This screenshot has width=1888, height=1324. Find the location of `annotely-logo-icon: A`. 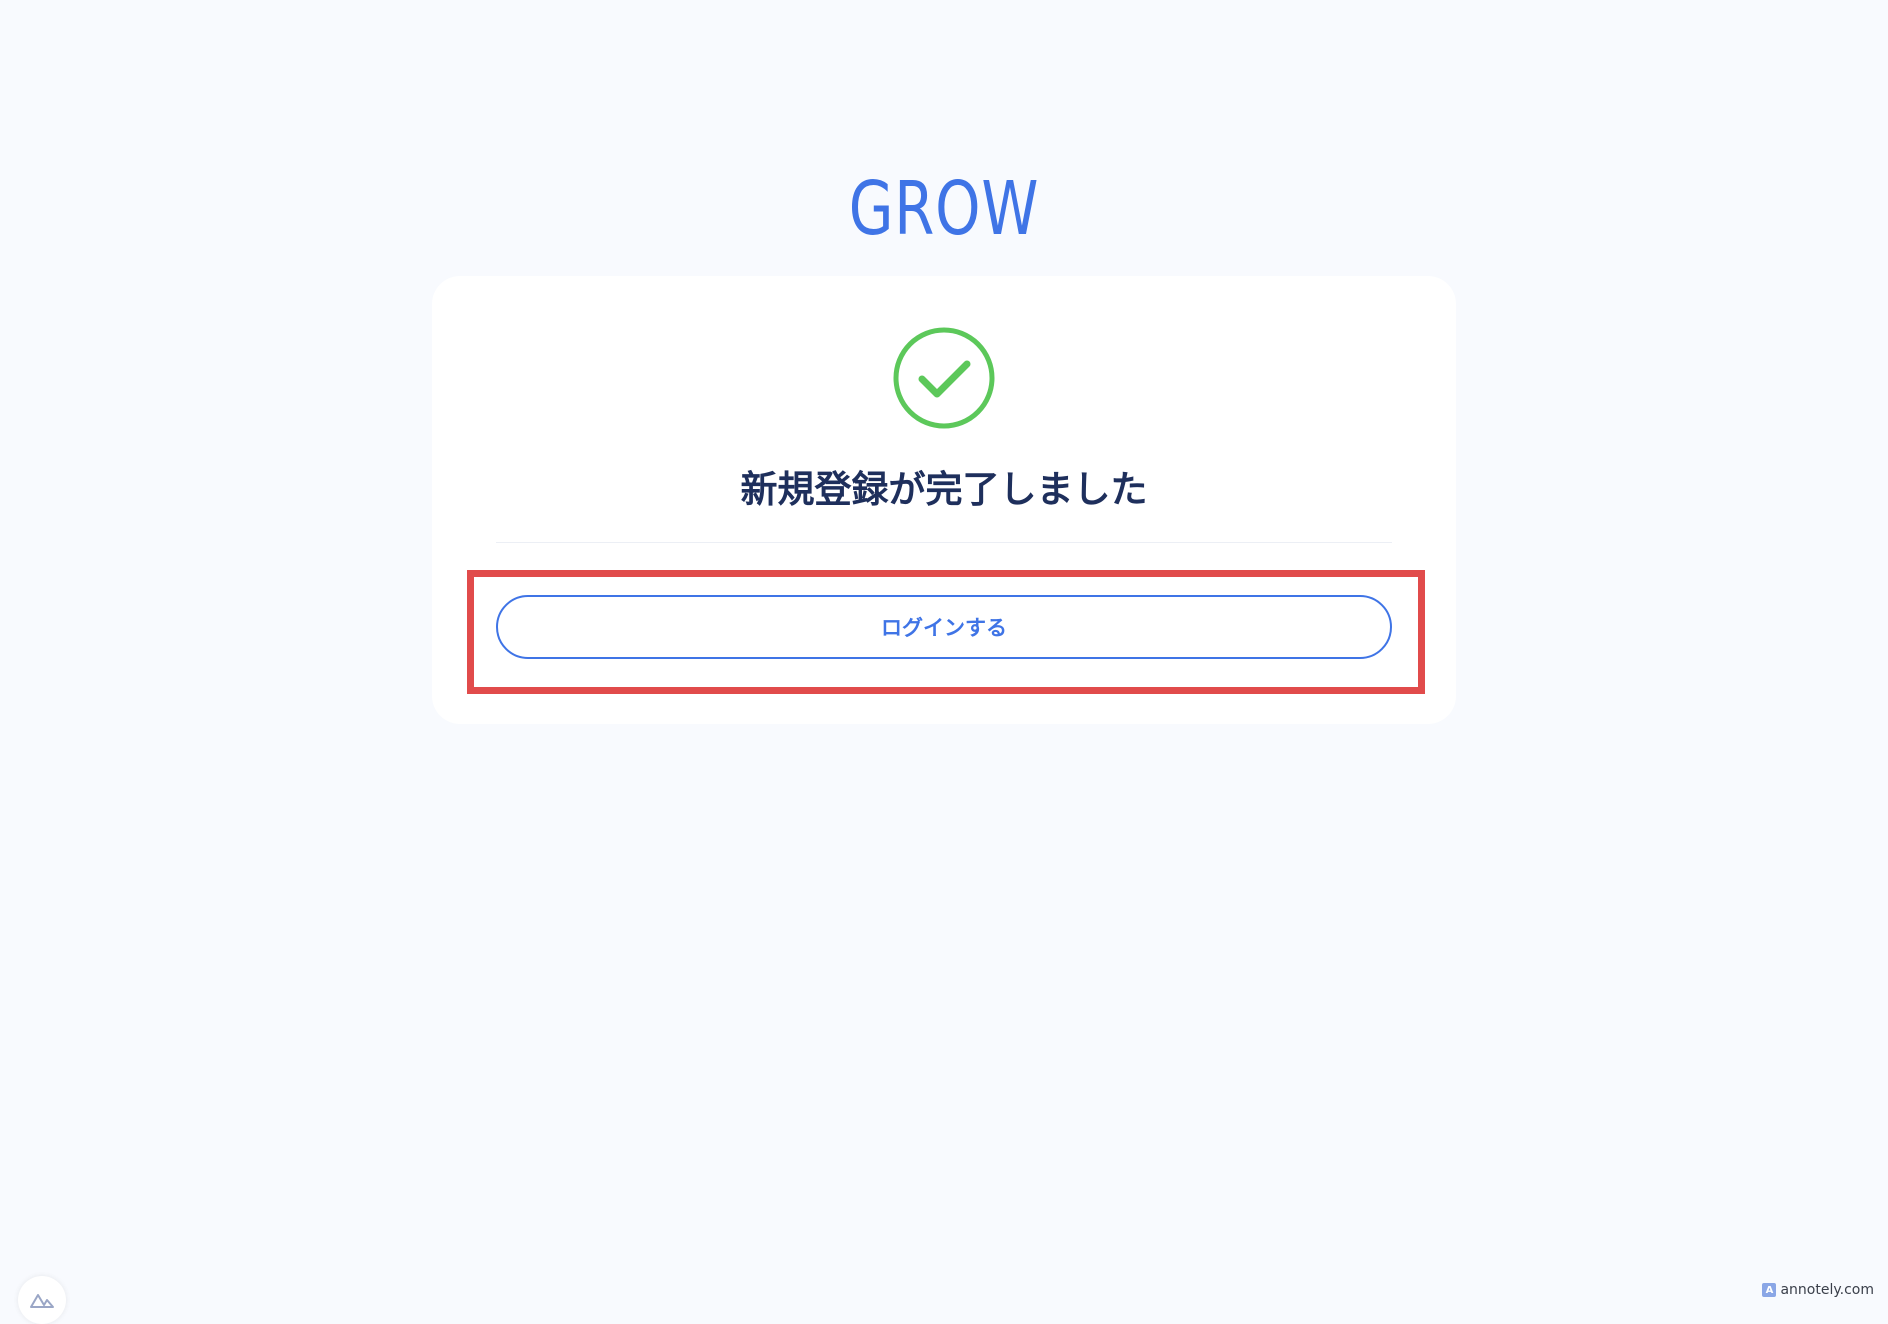

annotely-logo-icon: A is located at coordinates (1769, 1290).